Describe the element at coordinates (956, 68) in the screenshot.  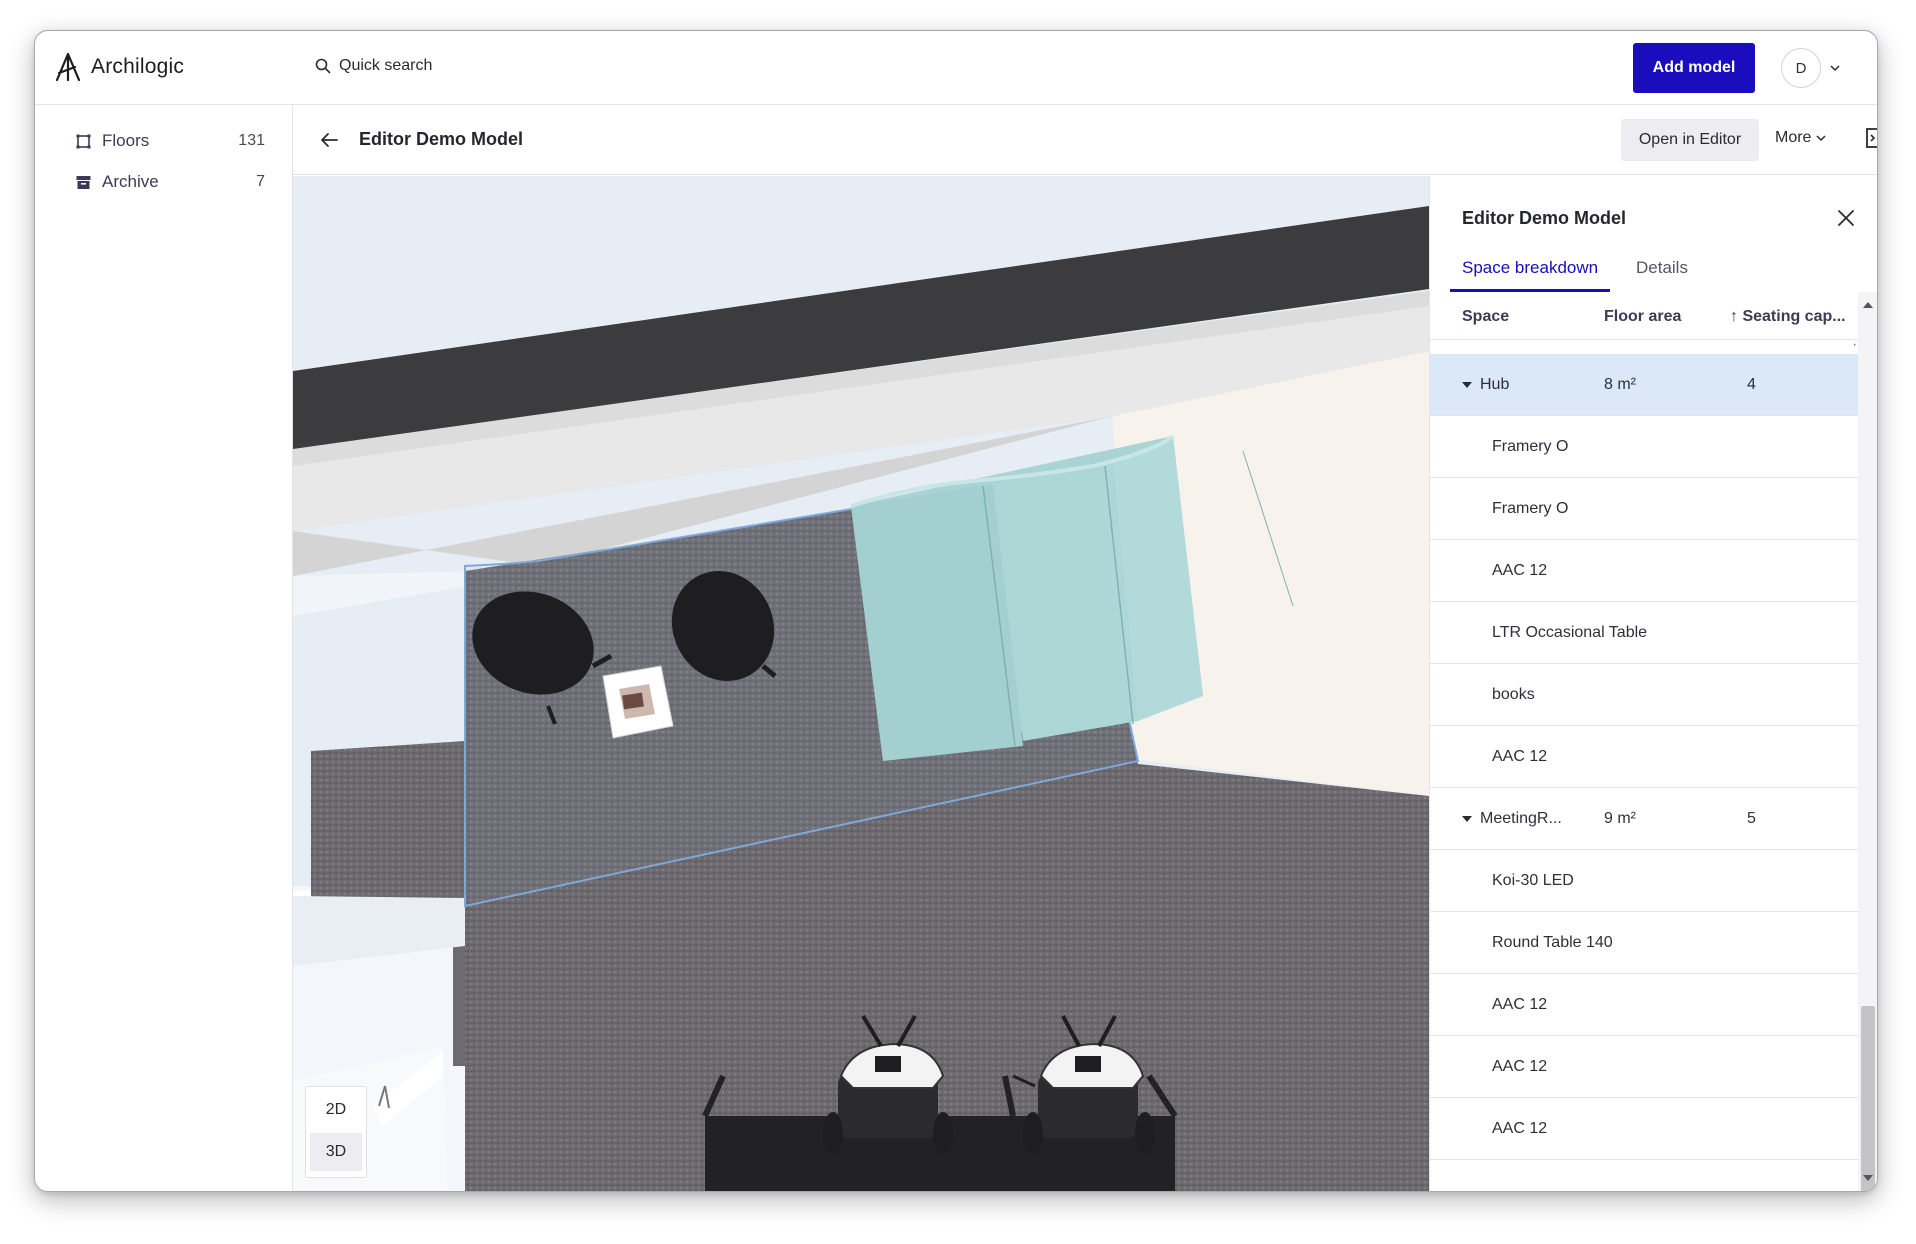
I see `top-header: Archilogic Quick search Add model D` at that location.